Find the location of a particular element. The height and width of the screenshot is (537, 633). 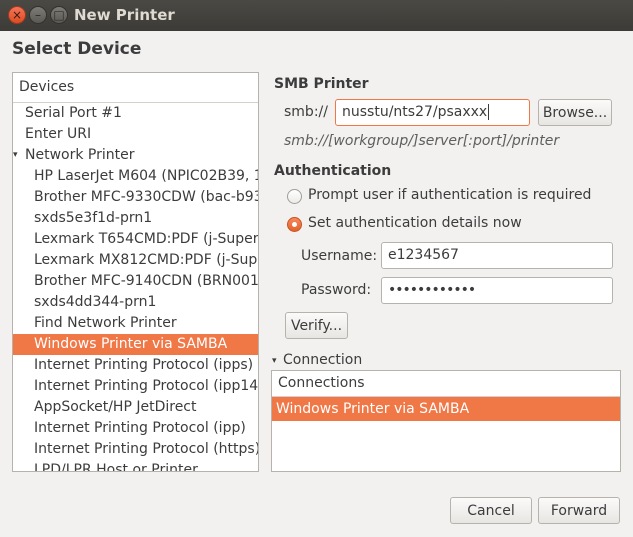

device-item: Windows Printer via SAMBA is located at coordinates (135, 344).